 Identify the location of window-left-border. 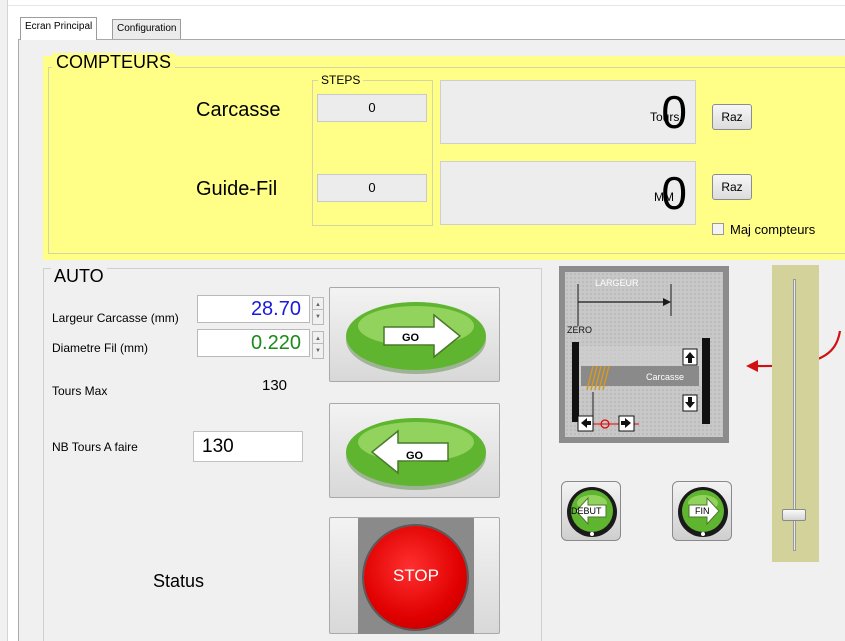
(4, 320).